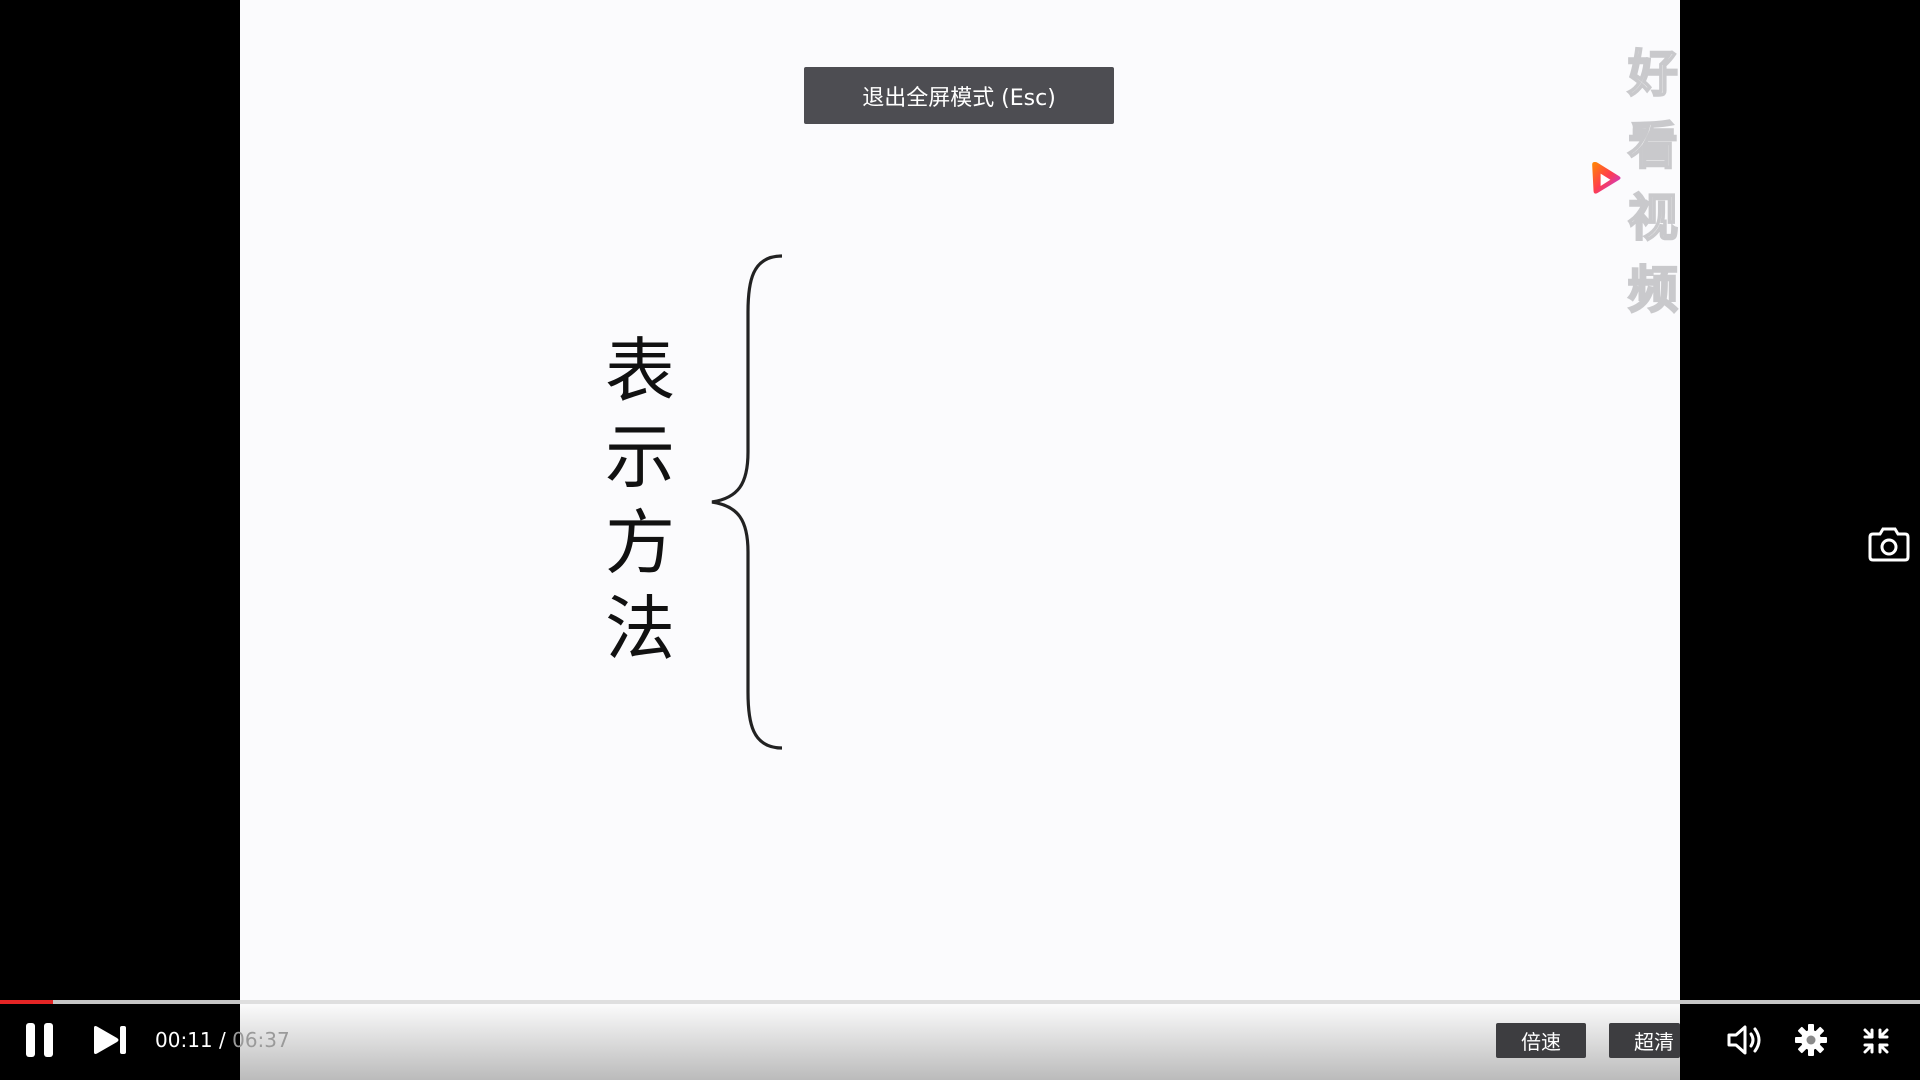 The width and height of the screenshot is (1920, 1080). I want to click on exit-fullscreen-tooltip: 退出全屏模式 (Esc), so click(959, 95).